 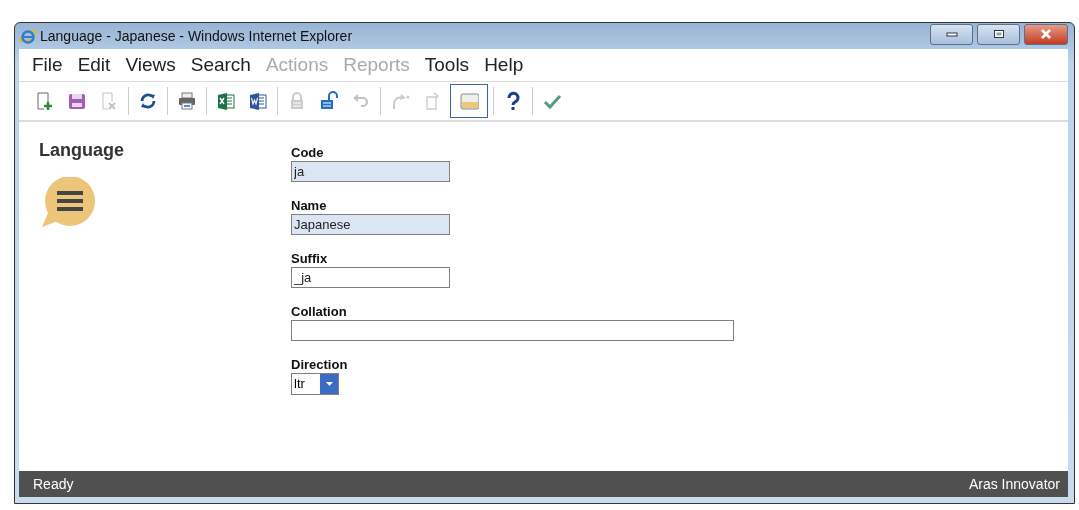 What do you see at coordinates (447, 65) in the screenshot?
I see `menu-item: Tools` at bounding box center [447, 65].